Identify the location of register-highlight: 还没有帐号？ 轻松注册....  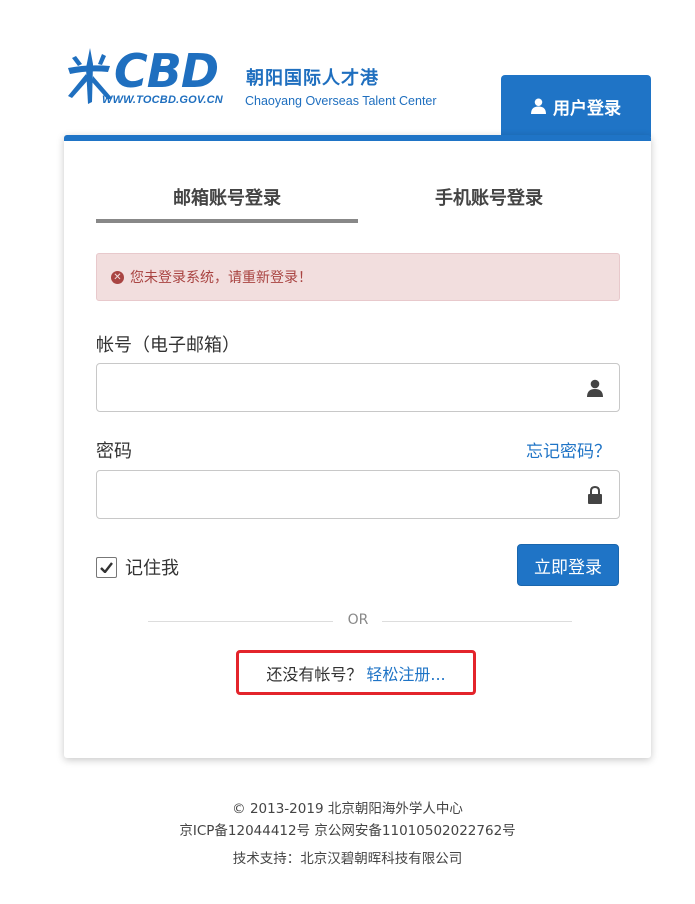
(356, 672).